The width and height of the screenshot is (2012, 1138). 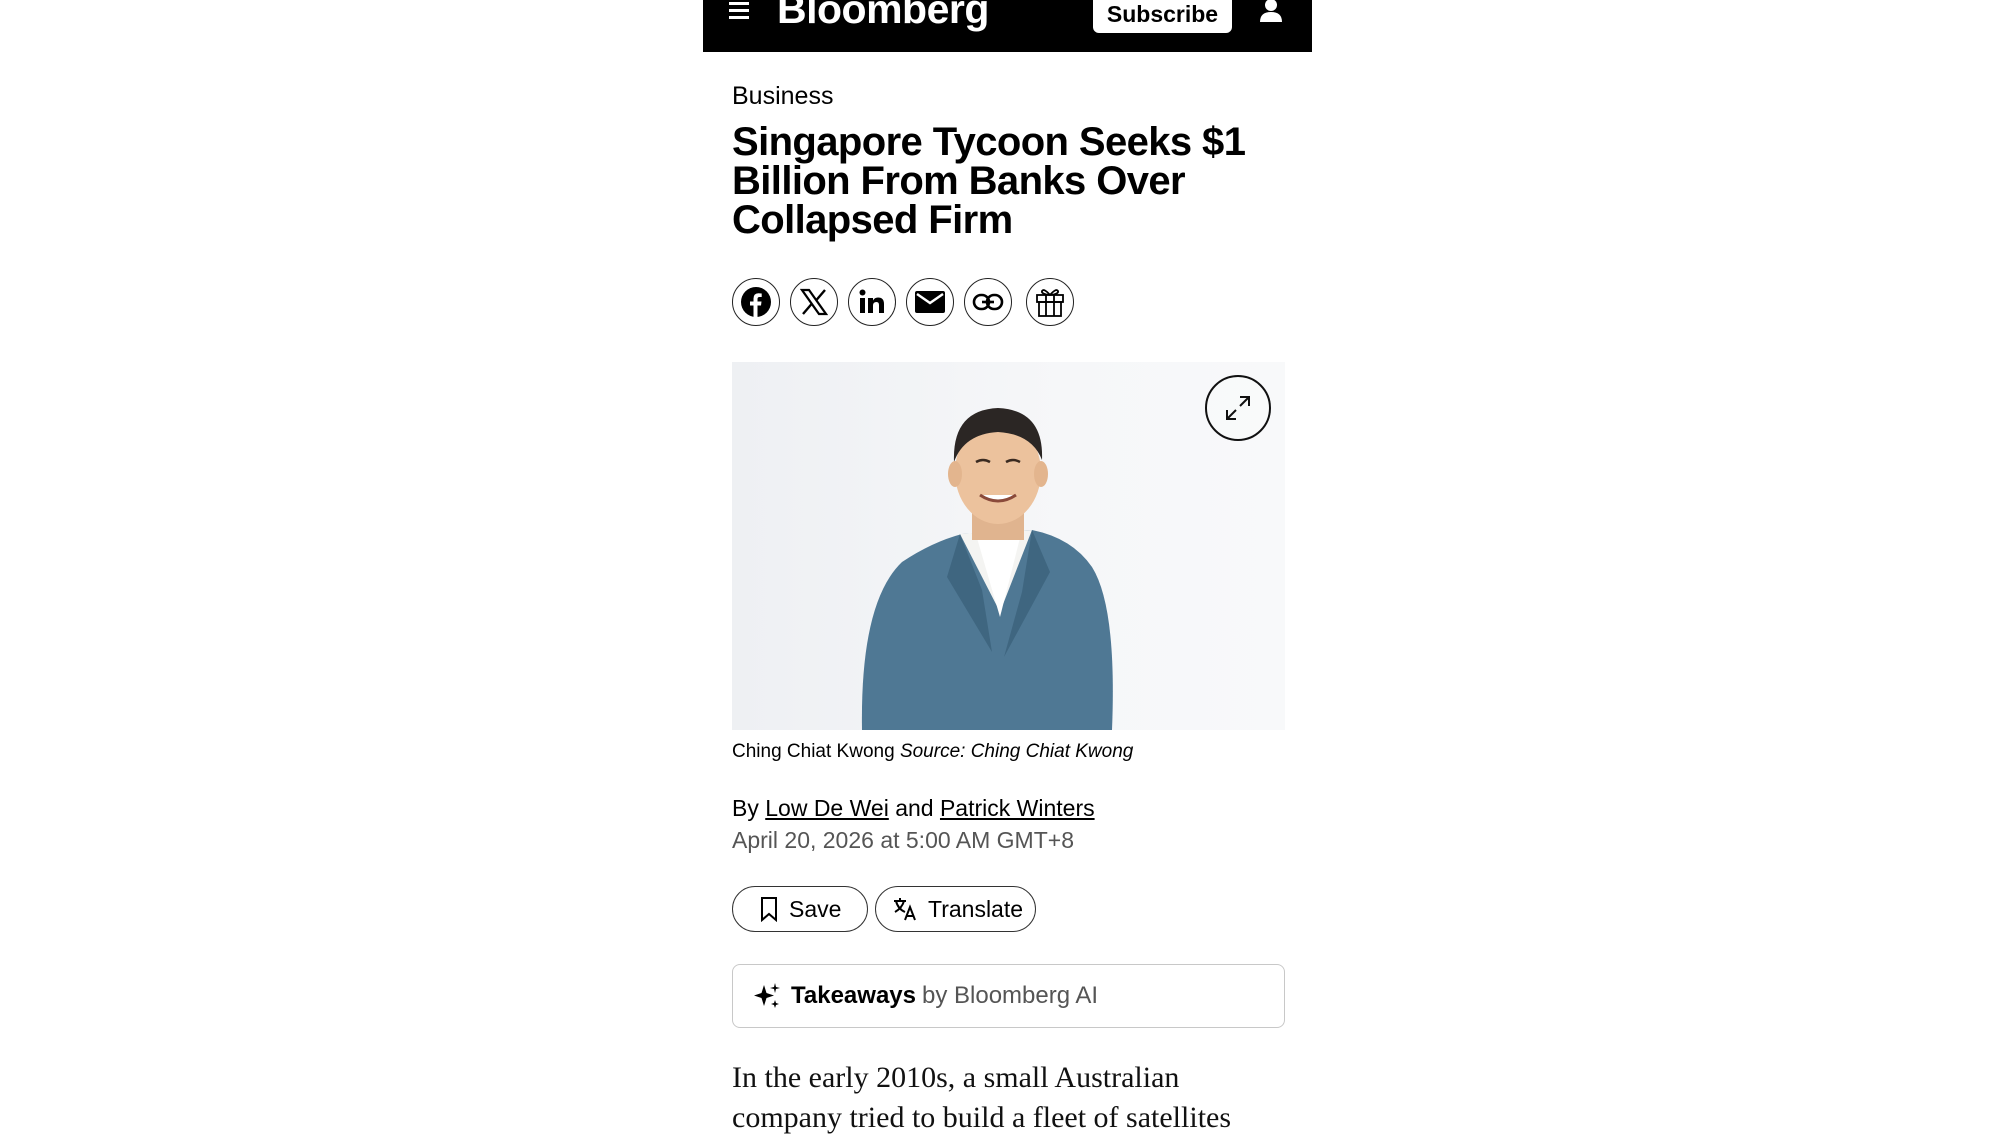 I want to click on facebook-share-button, so click(x=756, y=302).